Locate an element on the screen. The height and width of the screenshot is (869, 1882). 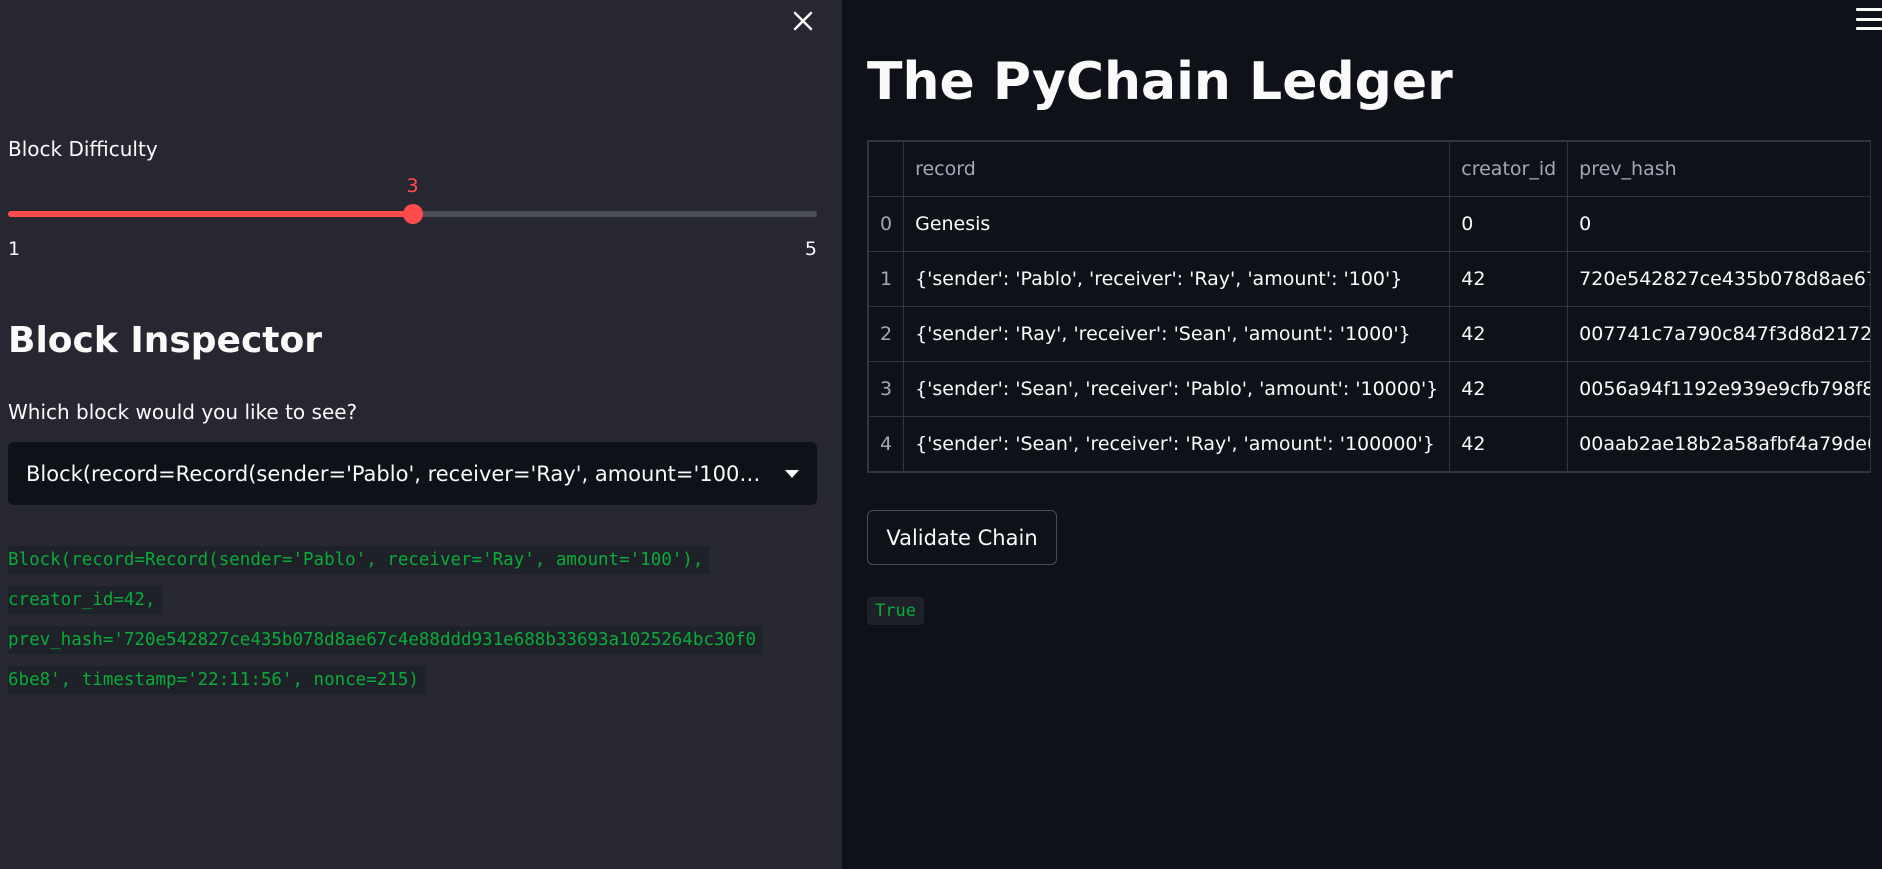
validation-result: True is located at coordinates (895, 611).